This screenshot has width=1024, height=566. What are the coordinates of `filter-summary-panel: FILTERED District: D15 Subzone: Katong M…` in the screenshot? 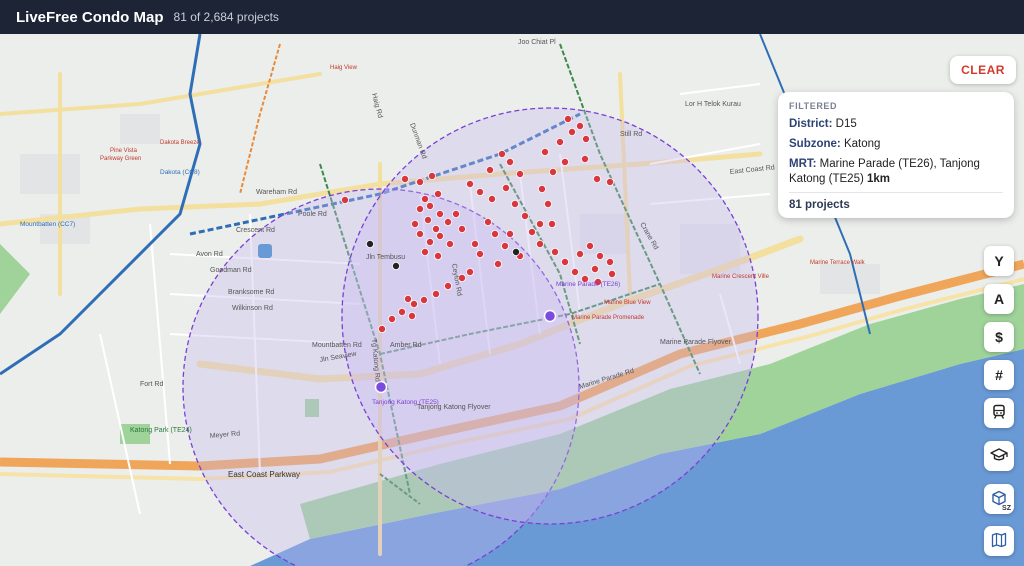 It's located at (896, 155).